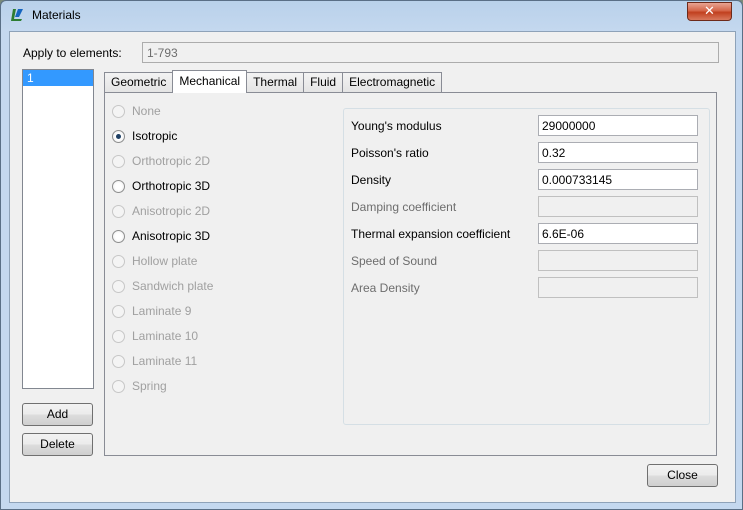  What do you see at coordinates (171, 211) in the screenshot?
I see `radio-label: Anisotropic 2D` at bounding box center [171, 211].